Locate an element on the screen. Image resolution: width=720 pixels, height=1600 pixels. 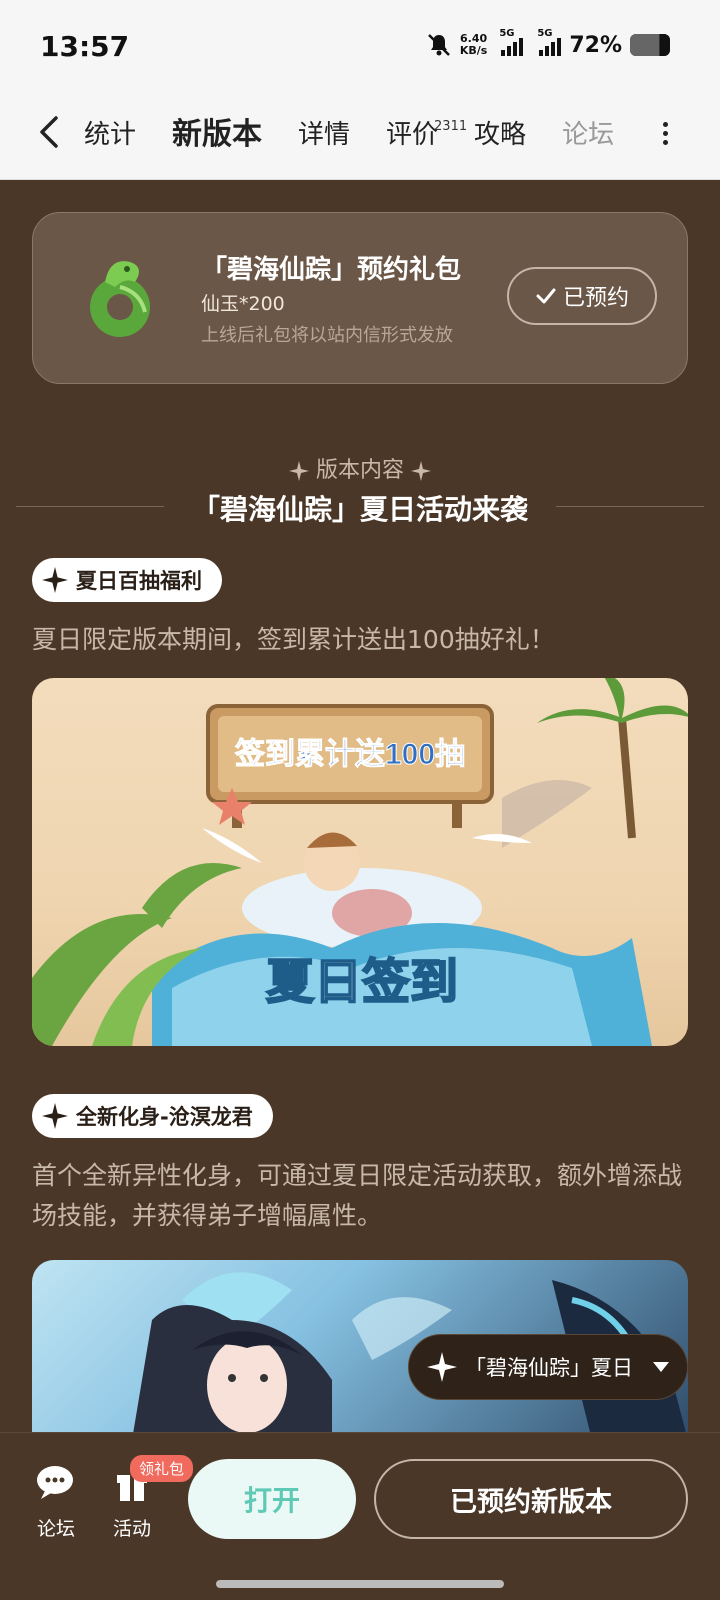
feature-description: 首个全新异性化身，可通过夏日限定活动获取，额外增添战场技能，并获得弟子增幅属性。 is located at coordinates (357, 1195).